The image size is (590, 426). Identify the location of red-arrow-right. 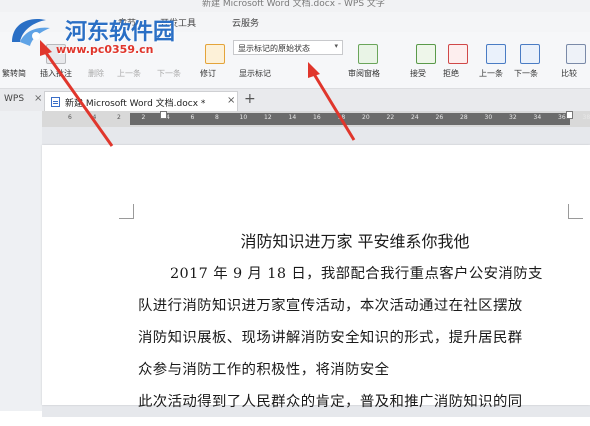
(332, 101).